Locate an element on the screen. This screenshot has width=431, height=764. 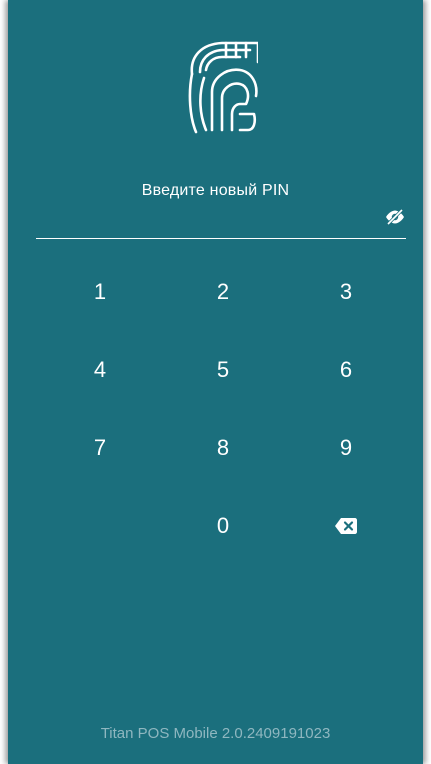
pin-title: Введите новый PIN is located at coordinates (215, 190).